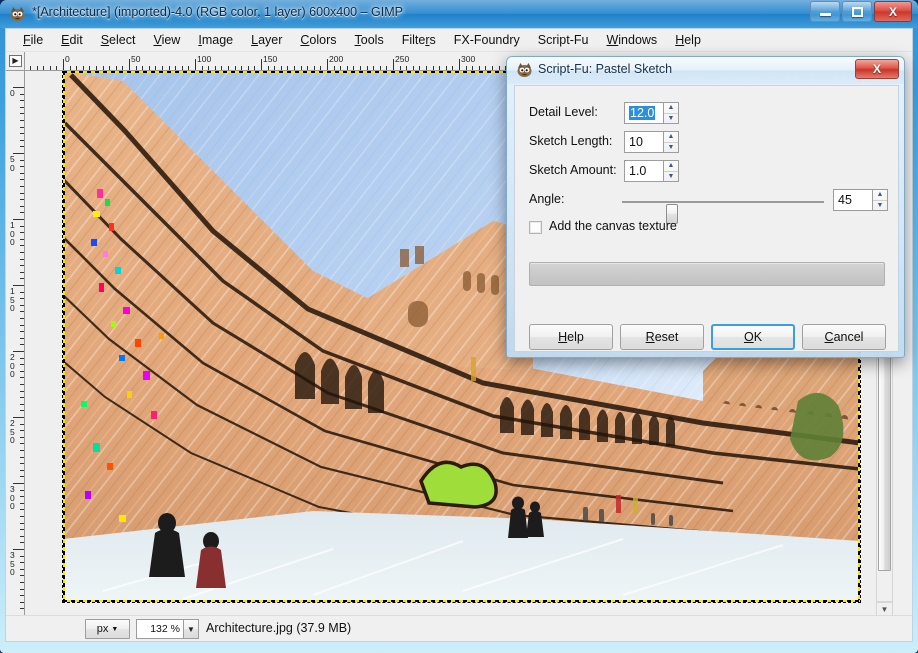 Image resolution: width=918 pixels, height=653 pixels. What do you see at coordinates (893, 11) in the screenshot?
I see `close-button: X` at bounding box center [893, 11].